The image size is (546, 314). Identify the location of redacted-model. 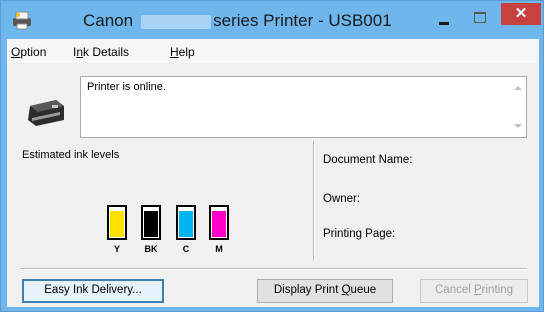
(176, 21).